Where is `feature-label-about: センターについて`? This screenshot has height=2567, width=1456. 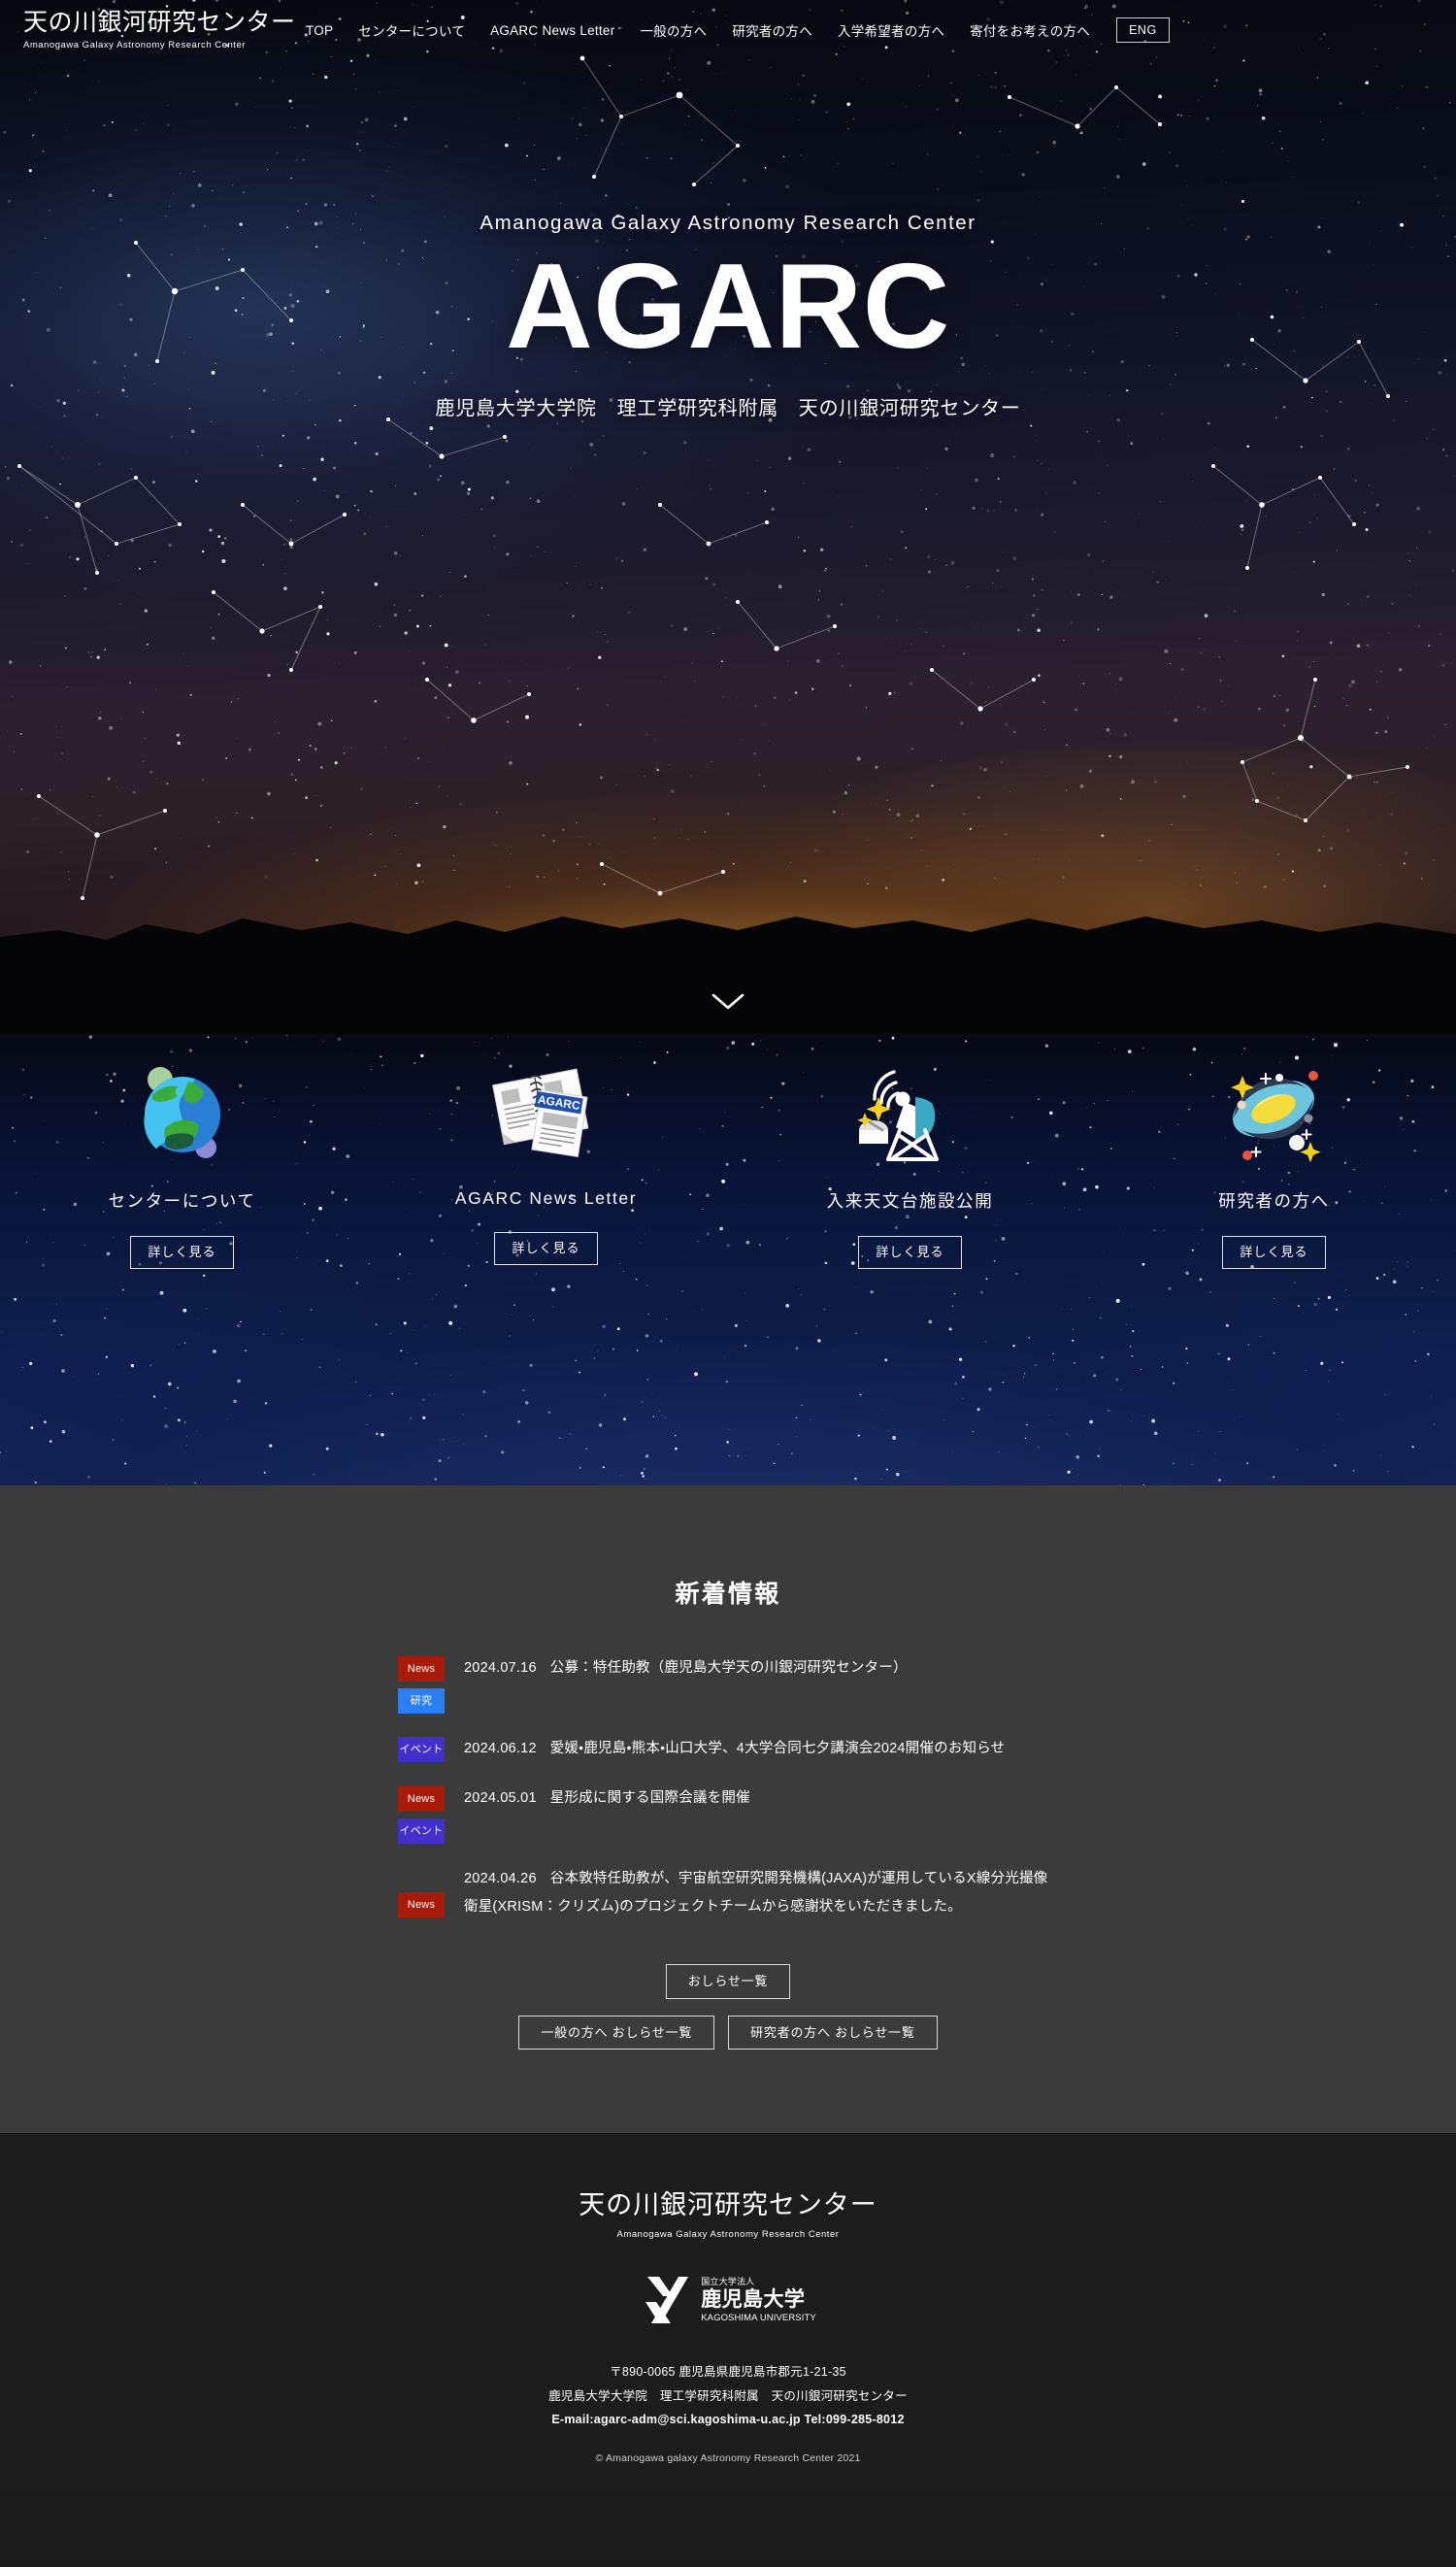 feature-label-about: センターについて is located at coordinates (182, 1201).